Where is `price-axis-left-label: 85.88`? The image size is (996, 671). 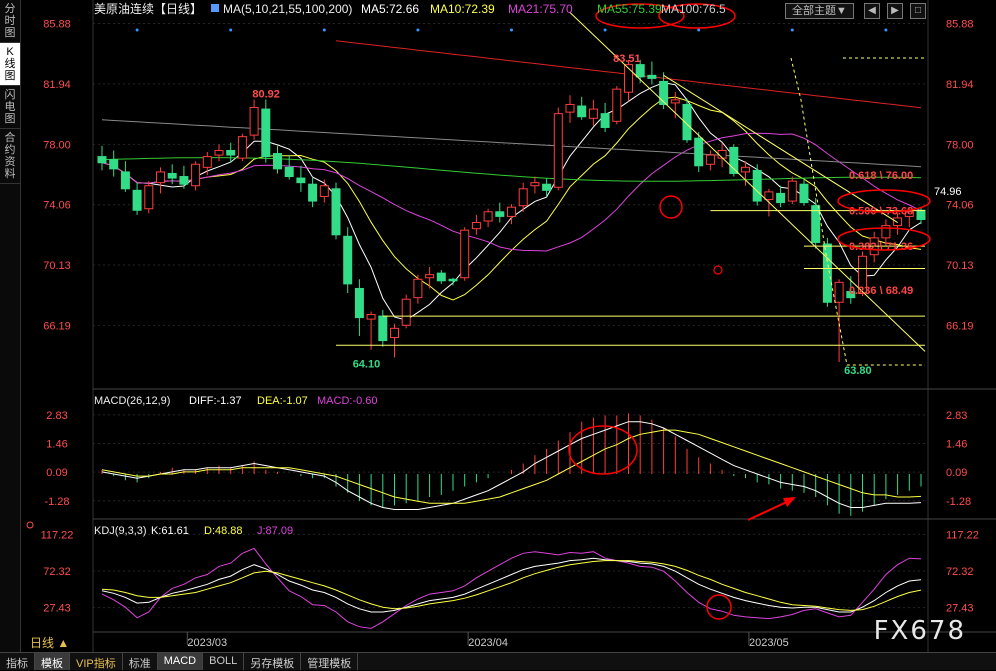
price-axis-left-label: 85.88 is located at coordinates (57, 25).